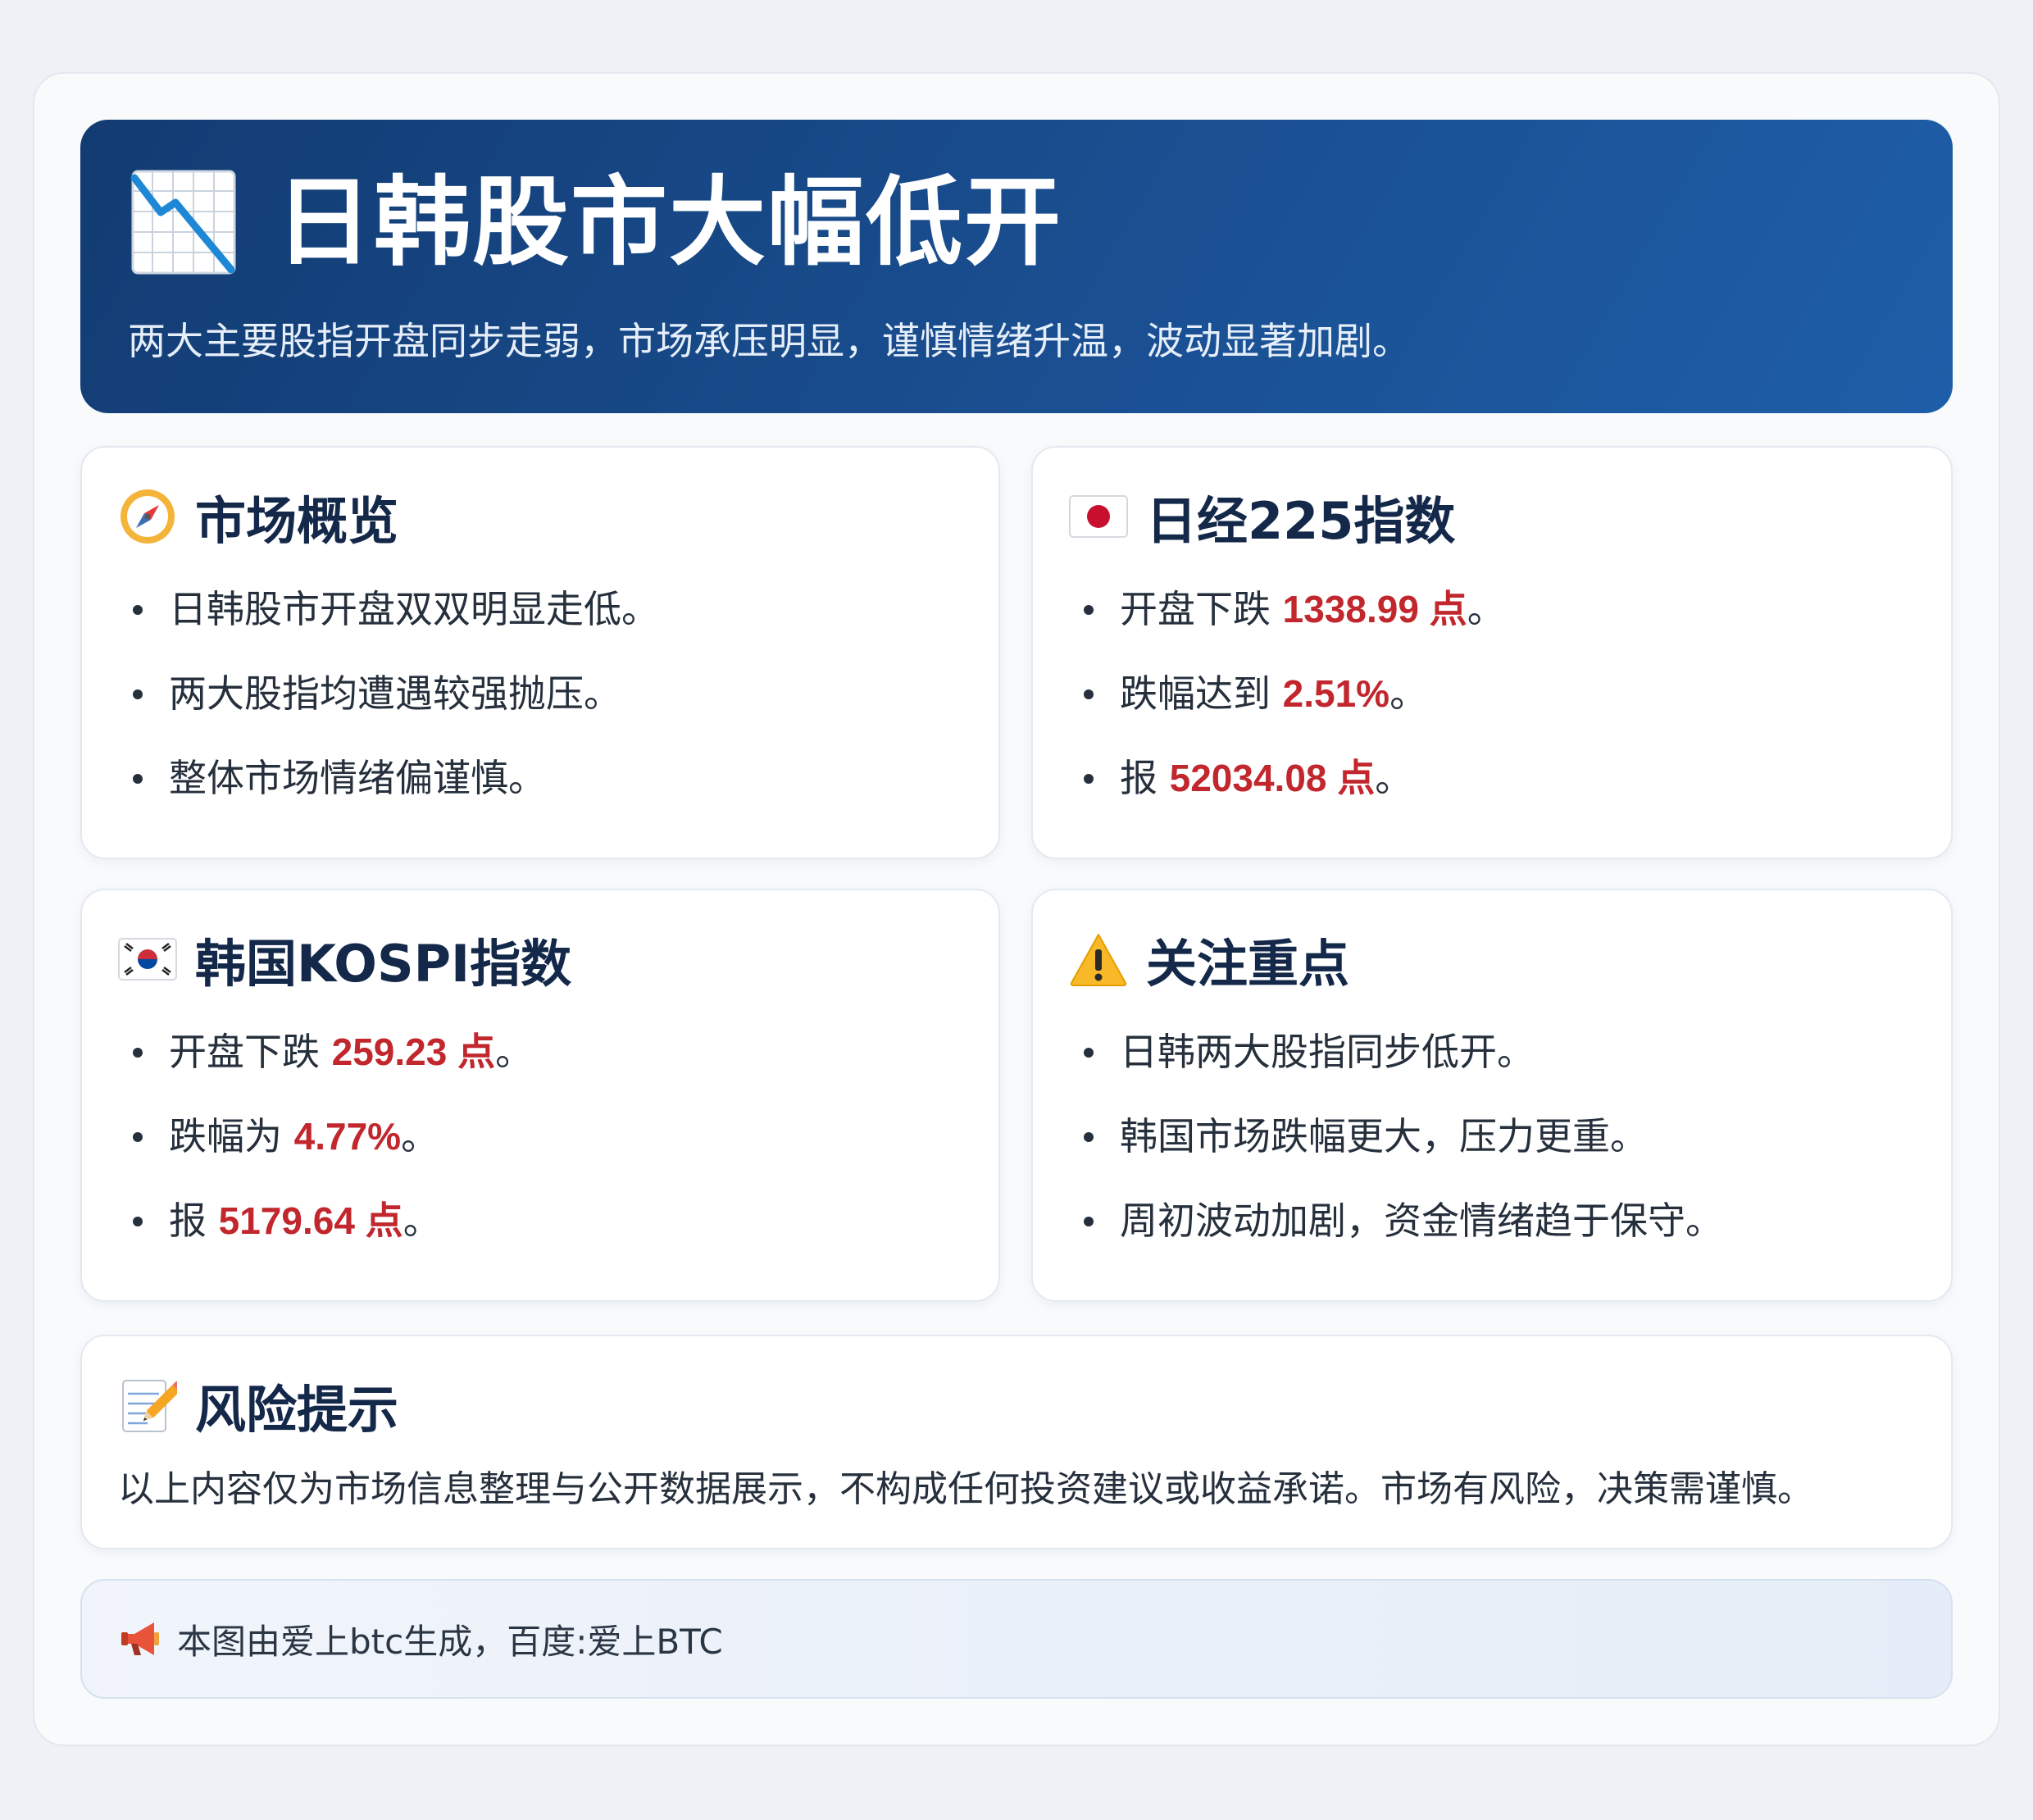 The image size is (2033, 1820). Describe the element at coordinates (540, 694) in the screenshot. I see `list-item: 两大股指均遭遇较强抛压。` at that location.